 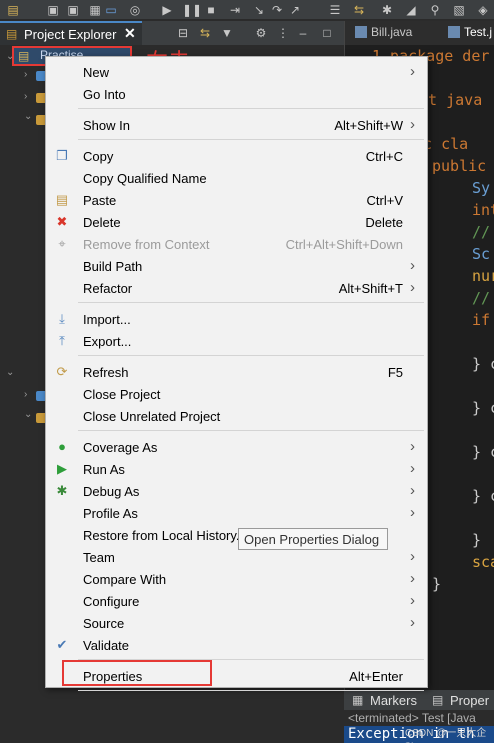 What do you see at coordinates (236, 94) in the screenshot?
I see `menu-item-go-into: Go Into` at bounding box center [236, 94].